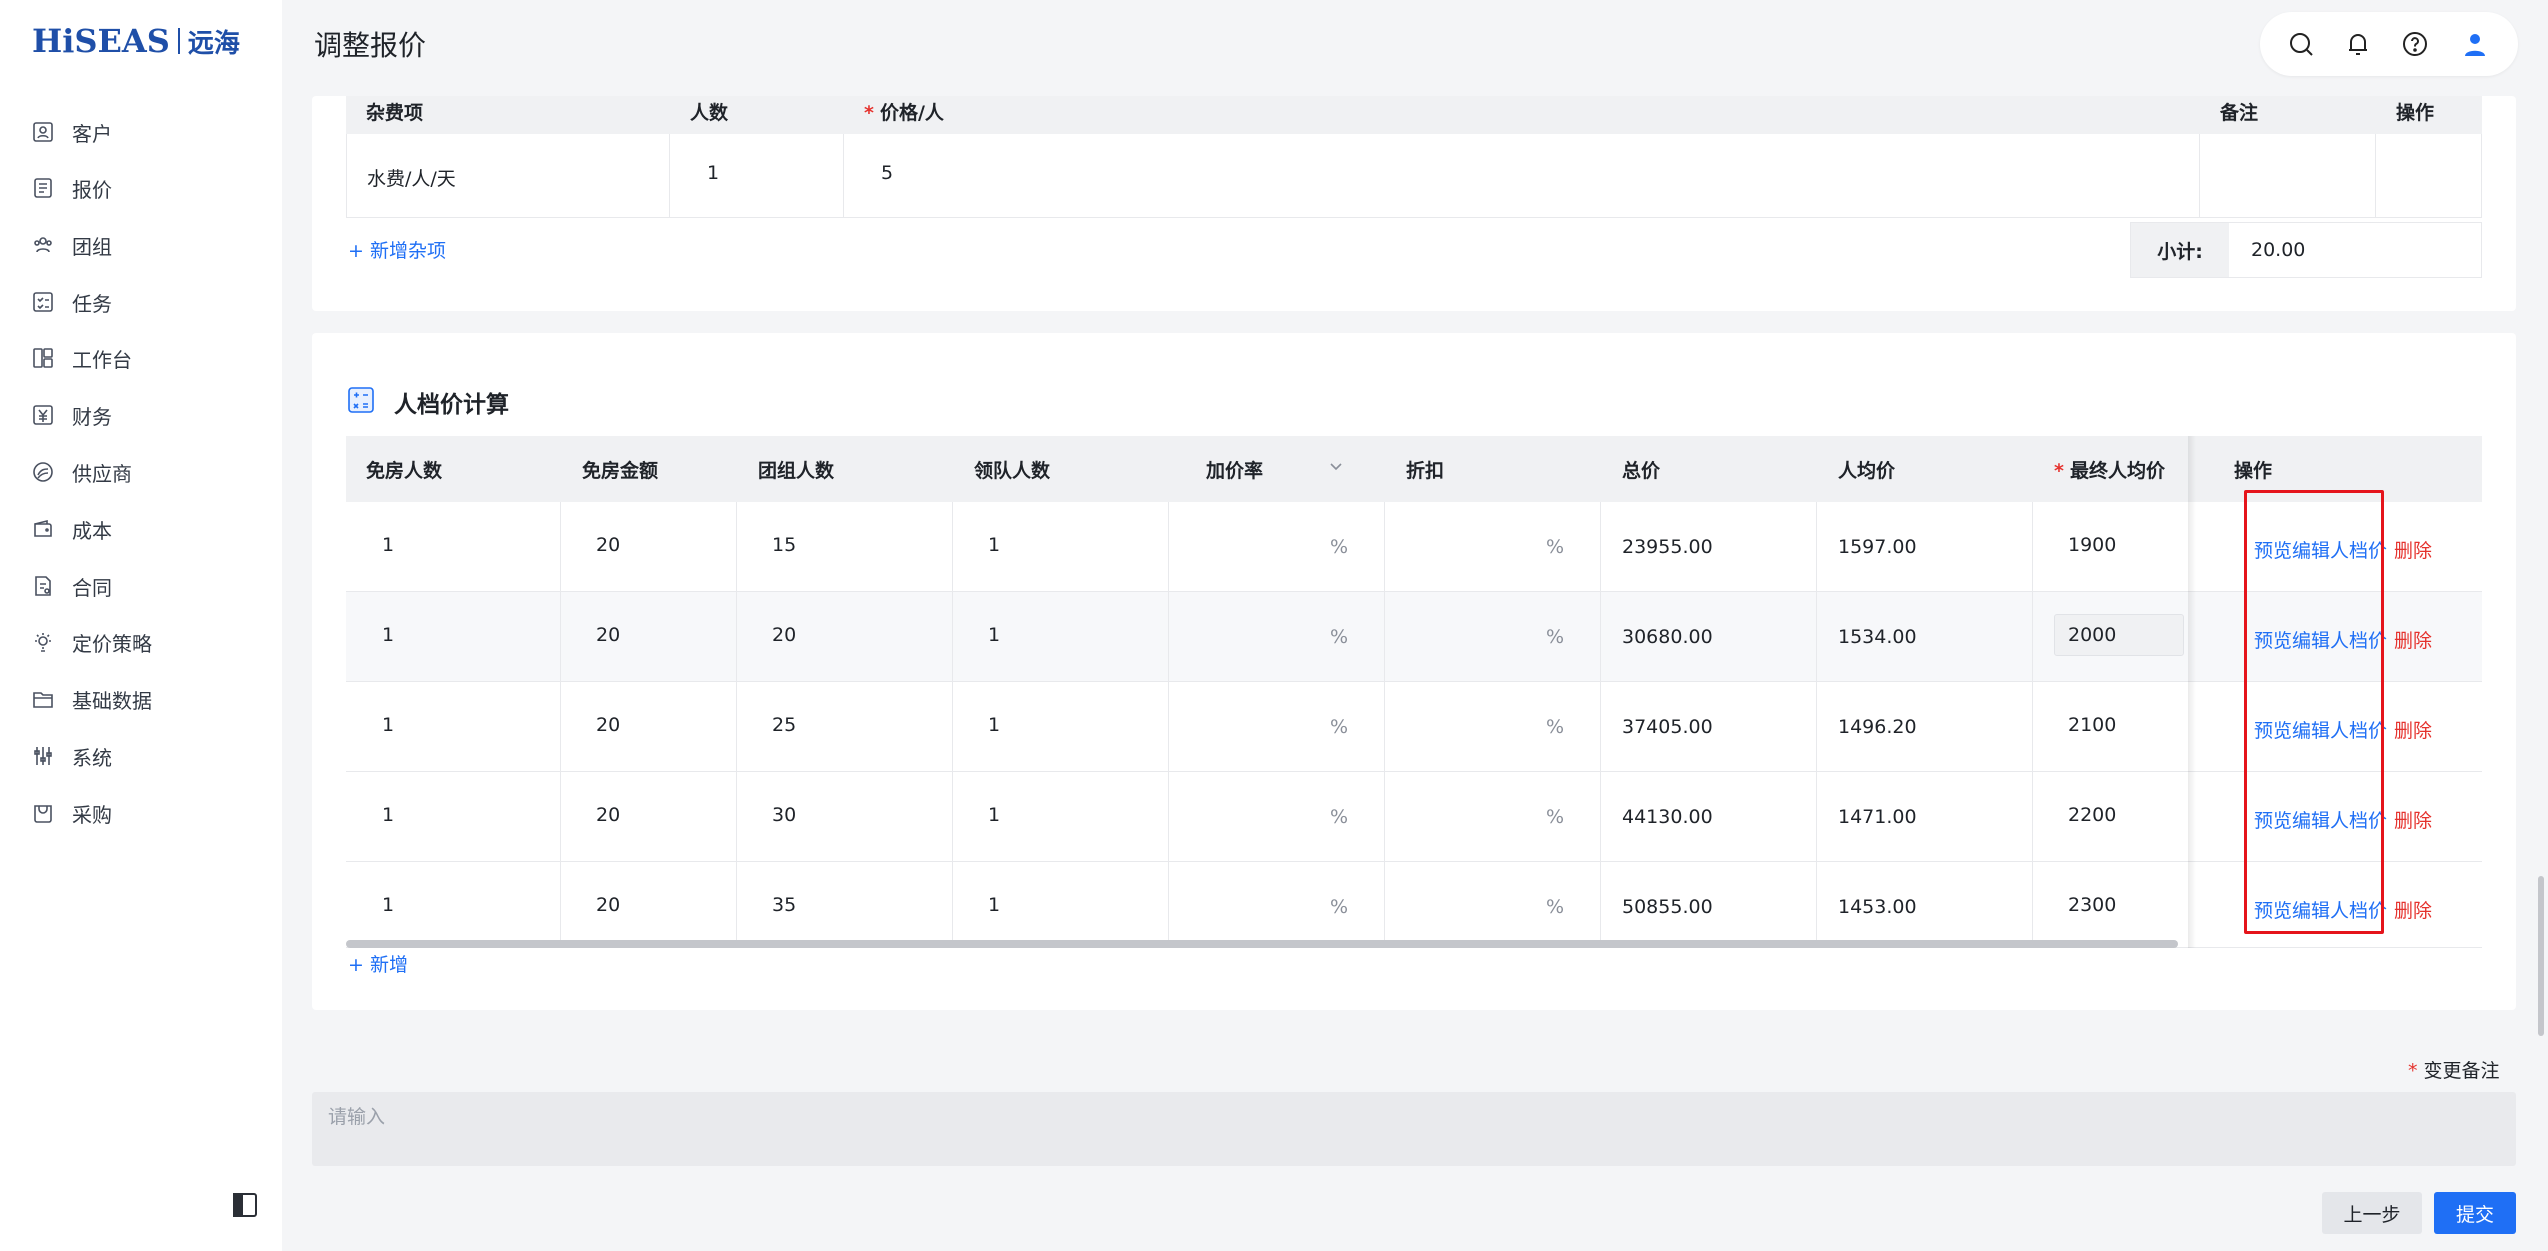 The width and height of the screenshot is (2548, 1251). I want to click on help-icon, so click(2415, 44).